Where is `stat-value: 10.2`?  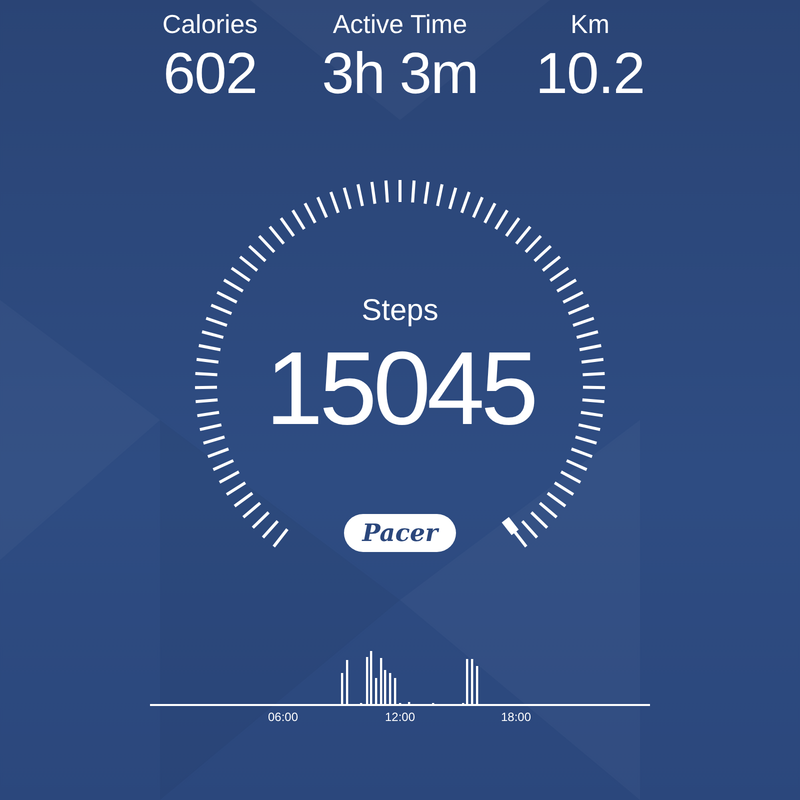 stat-value: 10.2 is located at coordinates (590, 74).